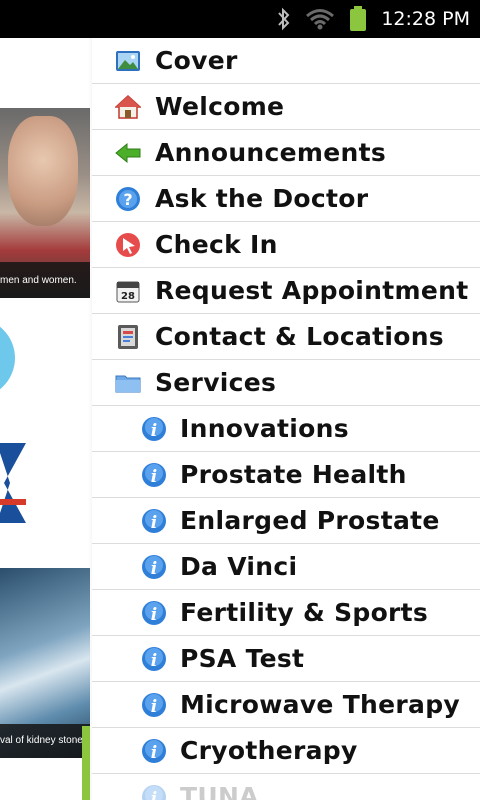  What do you see at coordinates (286, 383) in the screenshot?
I see `menu-item-services: Services` at bounding box center [286, 383].